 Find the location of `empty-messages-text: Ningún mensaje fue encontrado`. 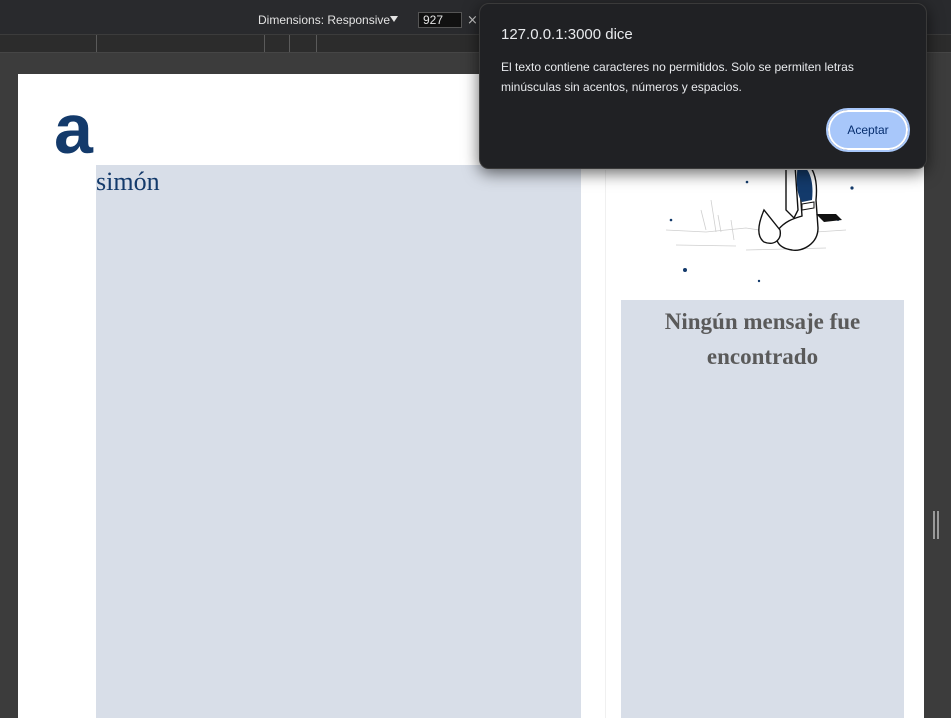

empty-messages-text: Ningún mensaje fue encontrado is located at coordinates (762, 339).